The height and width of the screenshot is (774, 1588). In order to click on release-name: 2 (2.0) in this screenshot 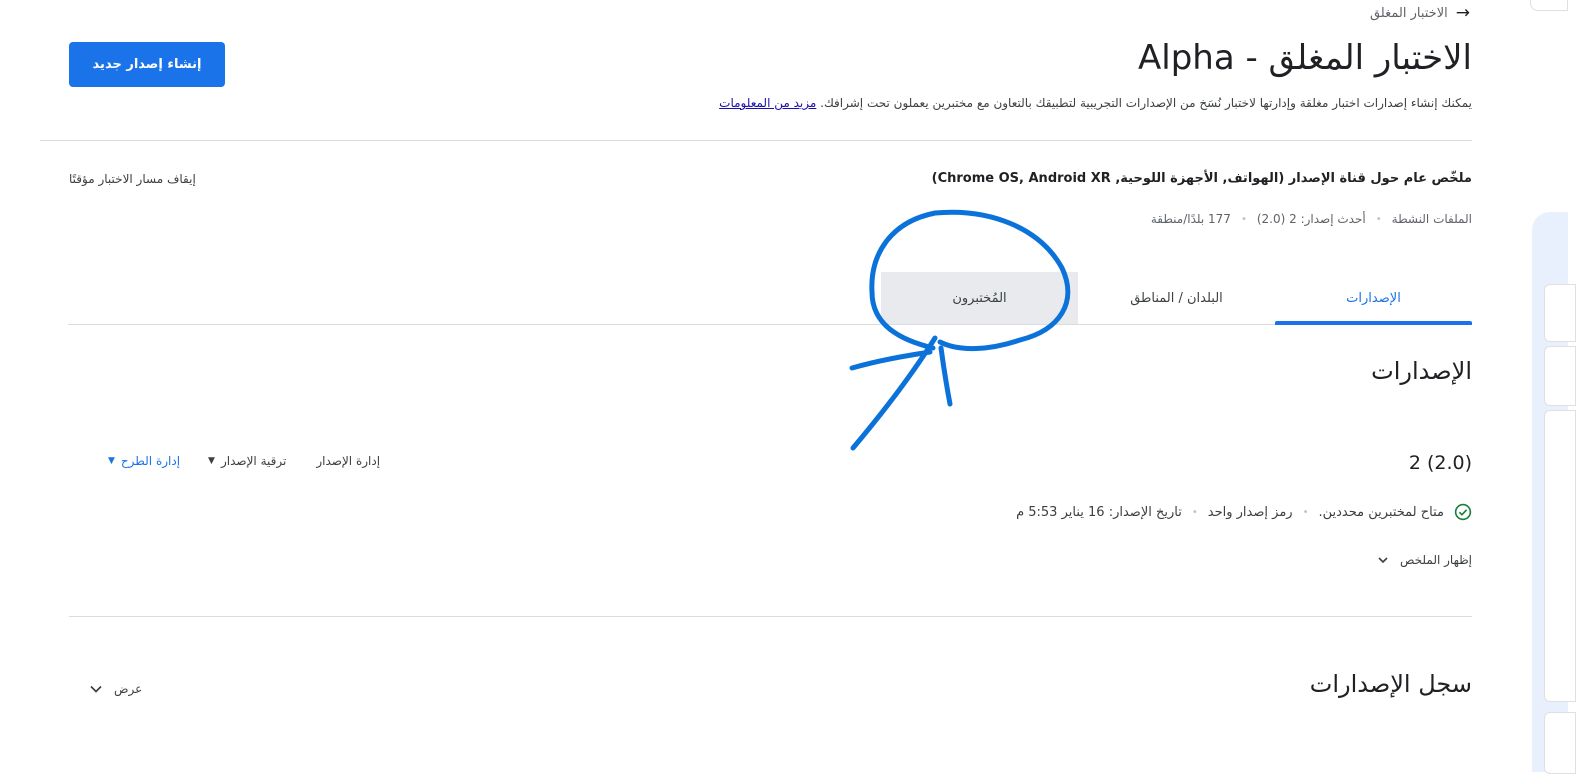, I will do `click(1440, 463)`.